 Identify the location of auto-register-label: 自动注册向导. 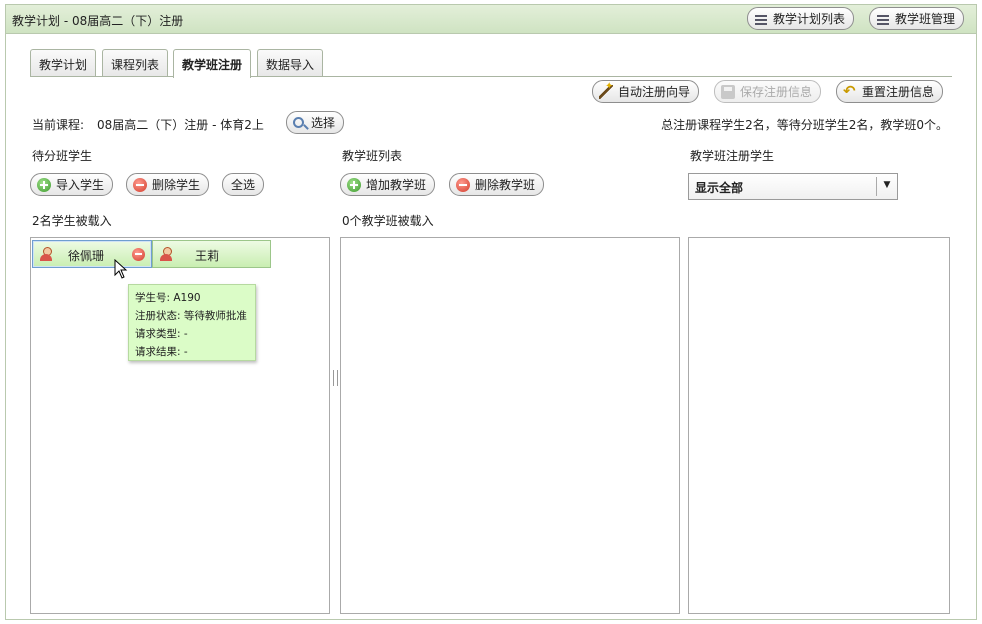
(654, 92).